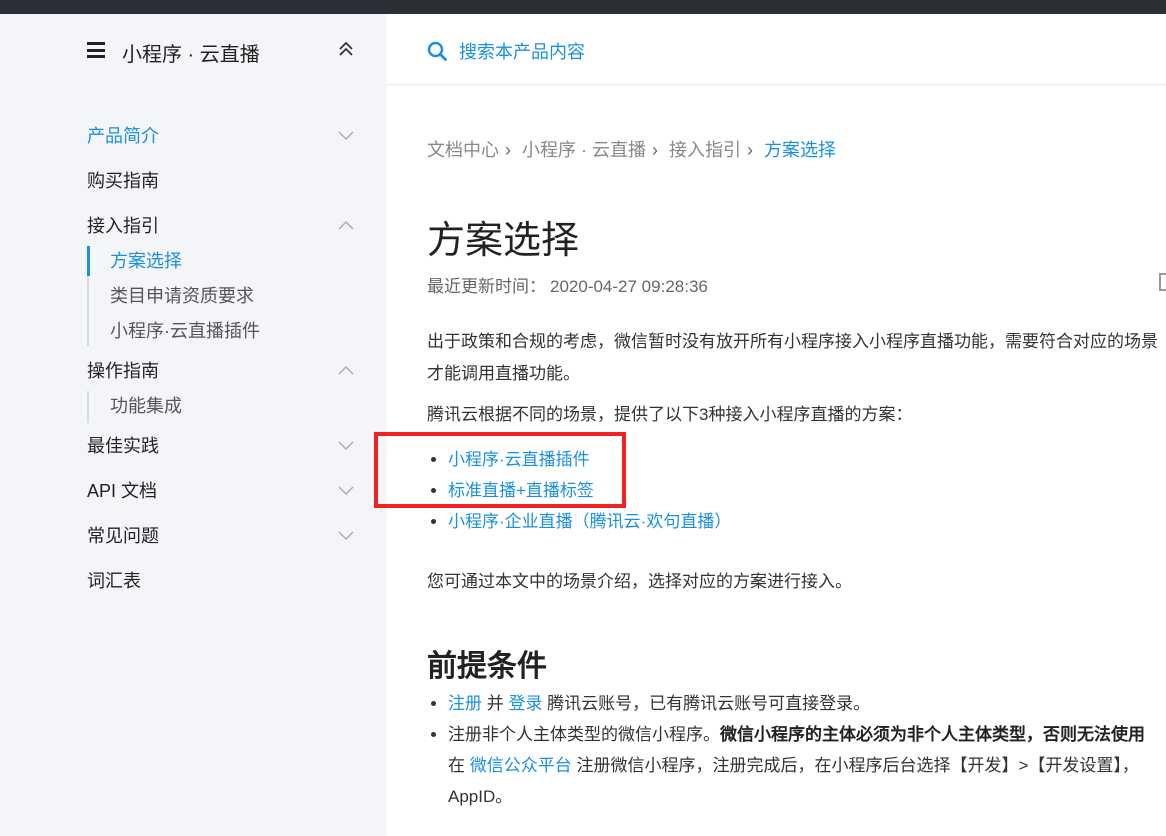 The image size is (1166, 836). I want to click on breadcrumb-current: 方案选择, so click(800, 150).